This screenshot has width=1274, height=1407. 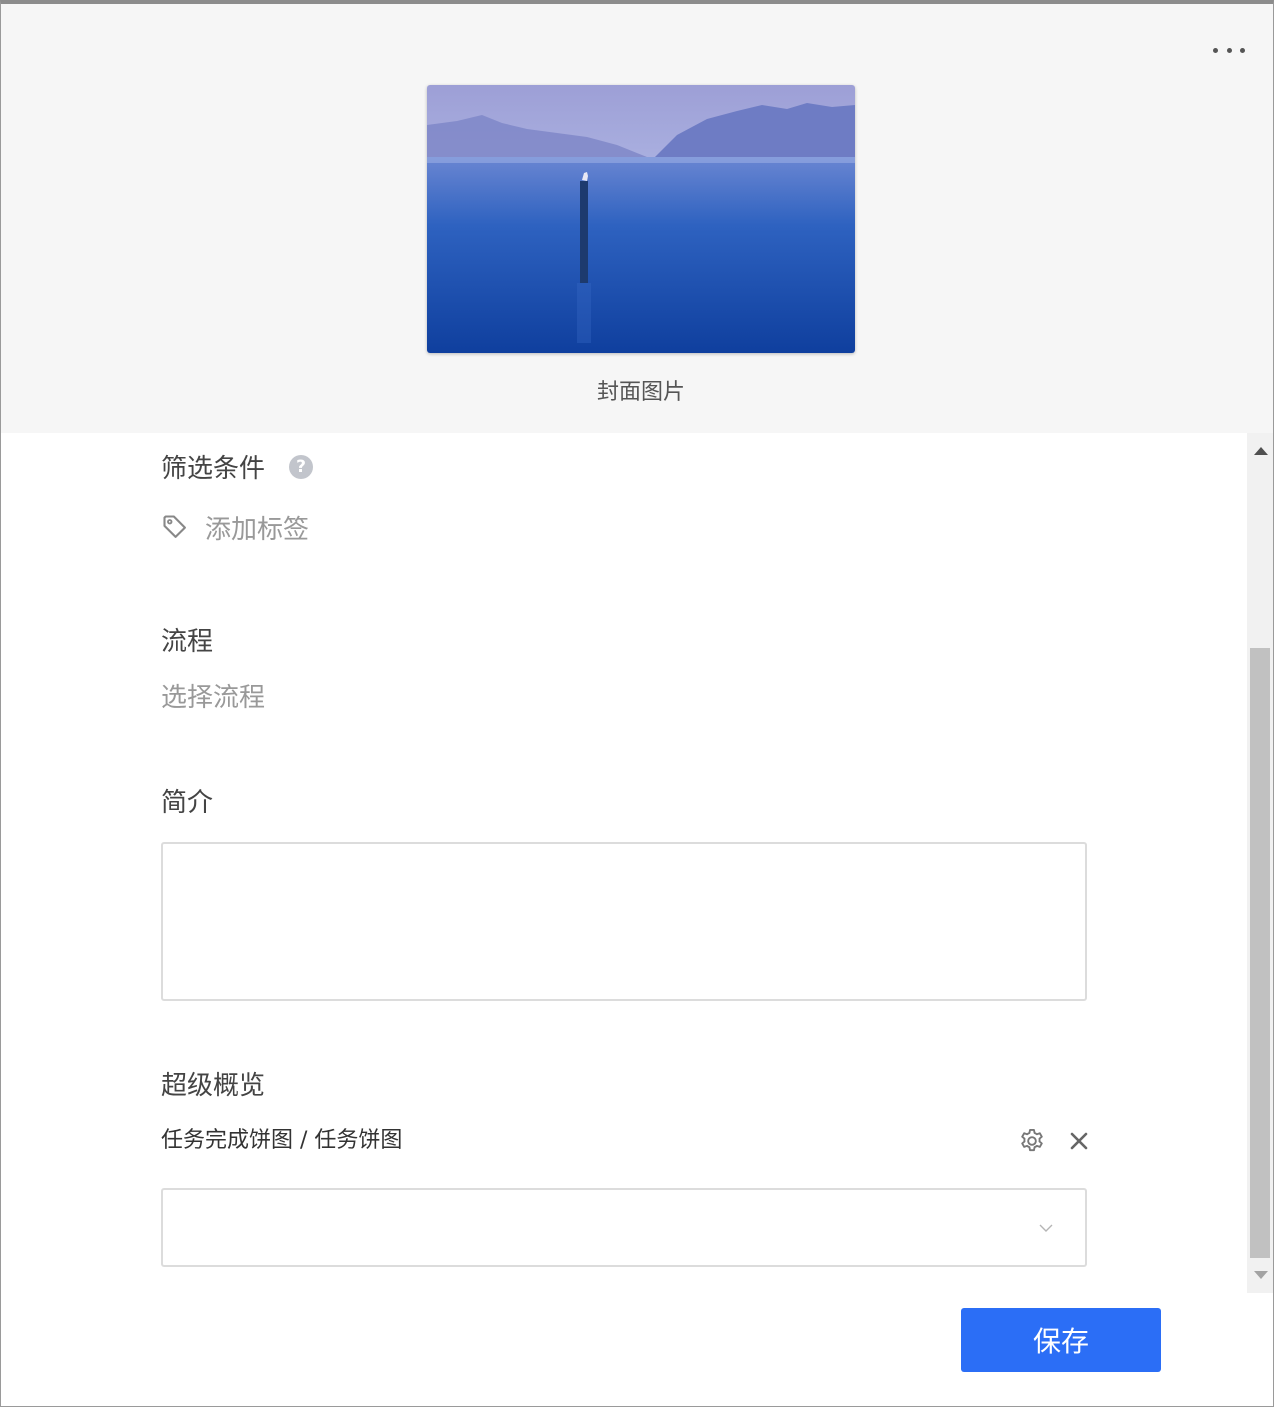 I want to click on save-button: 保存, so click(x=1061, y=1340).